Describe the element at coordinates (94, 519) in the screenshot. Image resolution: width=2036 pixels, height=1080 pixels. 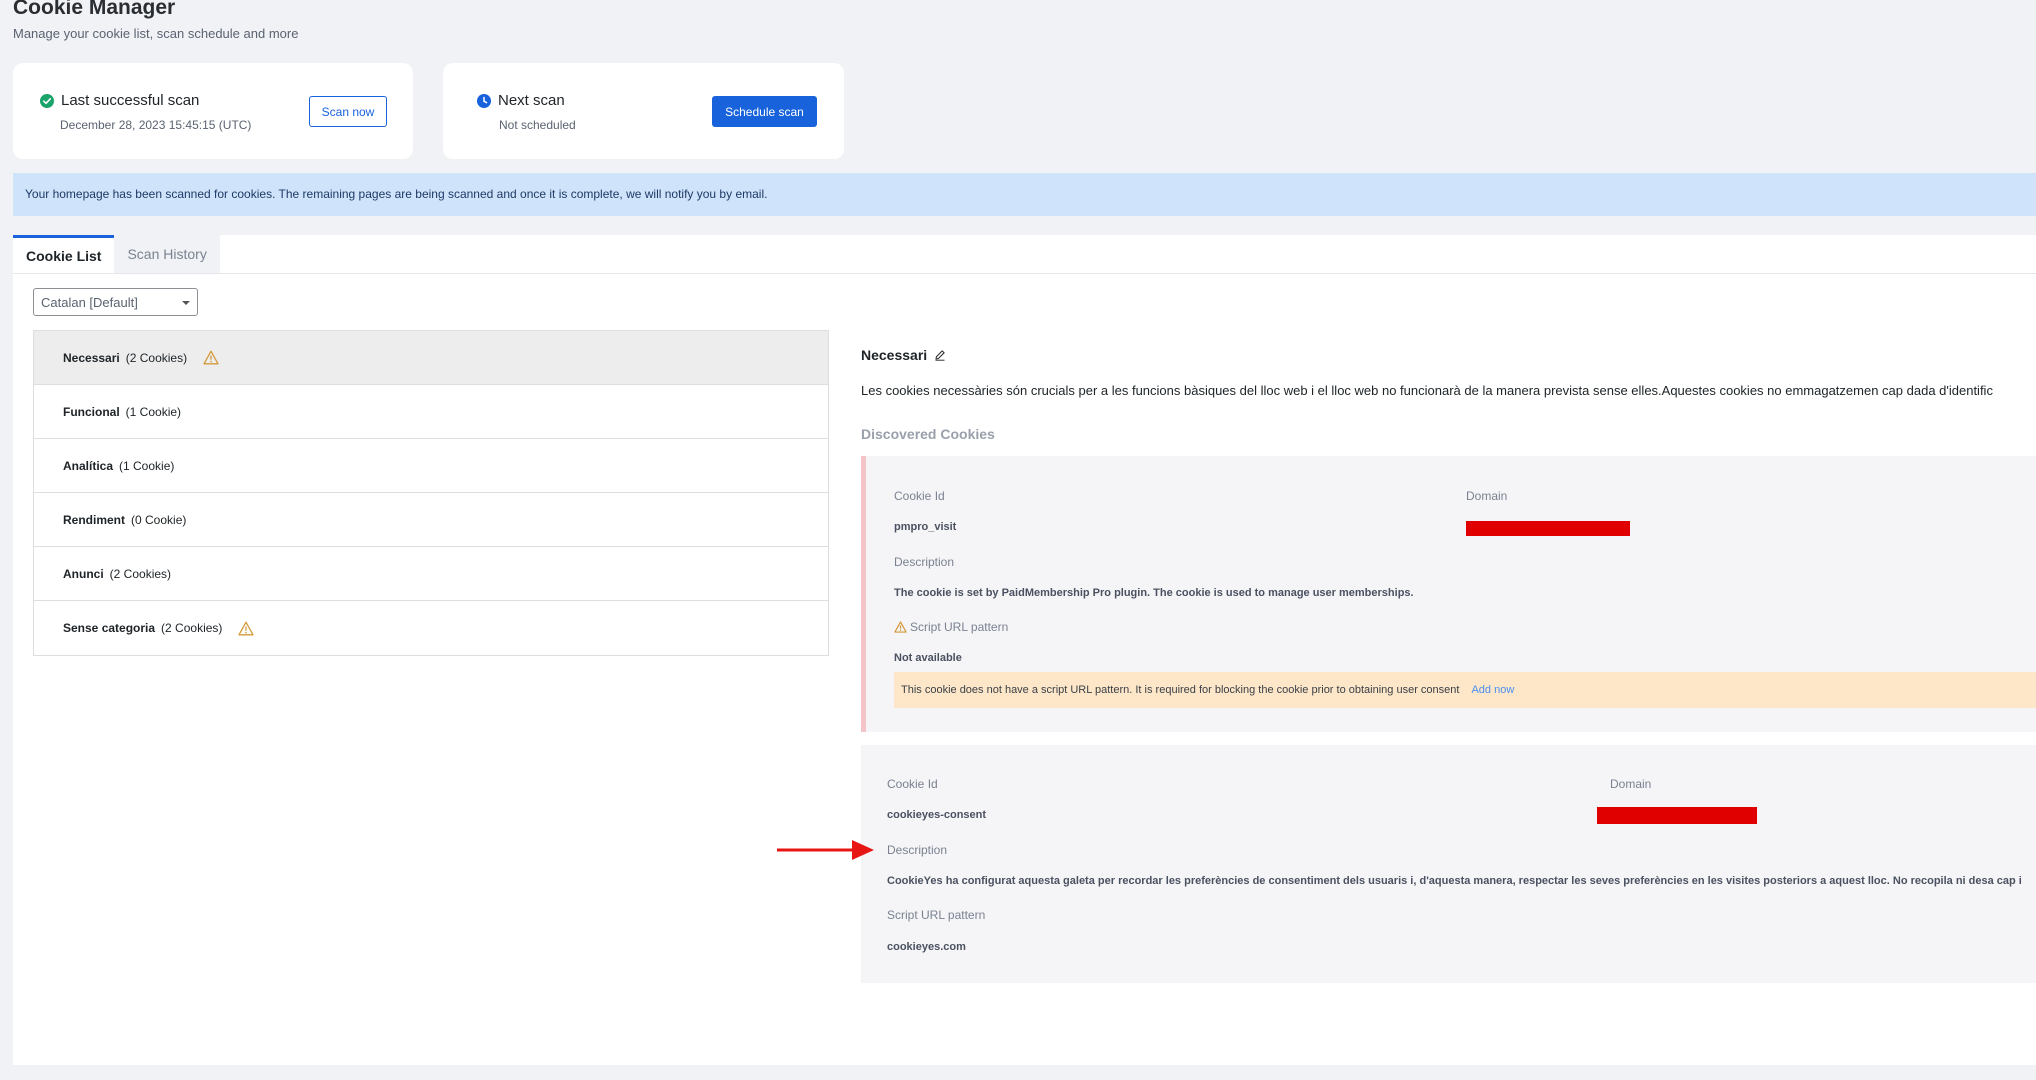
I see `category-name: Rendiment` at that location.